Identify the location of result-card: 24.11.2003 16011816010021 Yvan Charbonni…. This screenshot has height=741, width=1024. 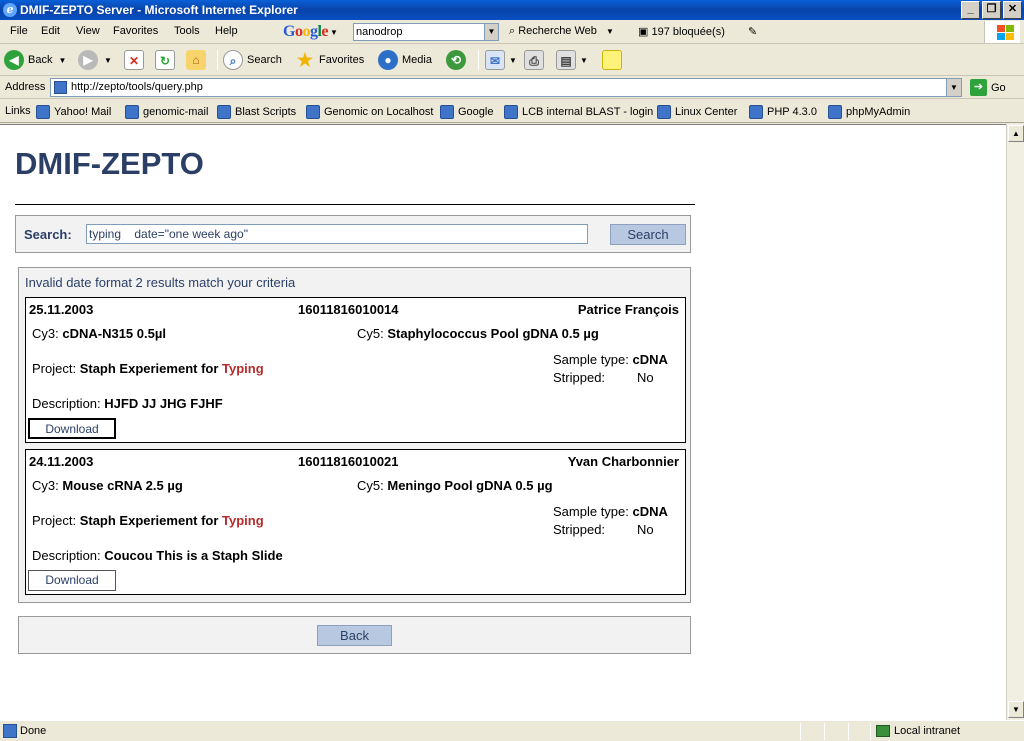
(355, 522).